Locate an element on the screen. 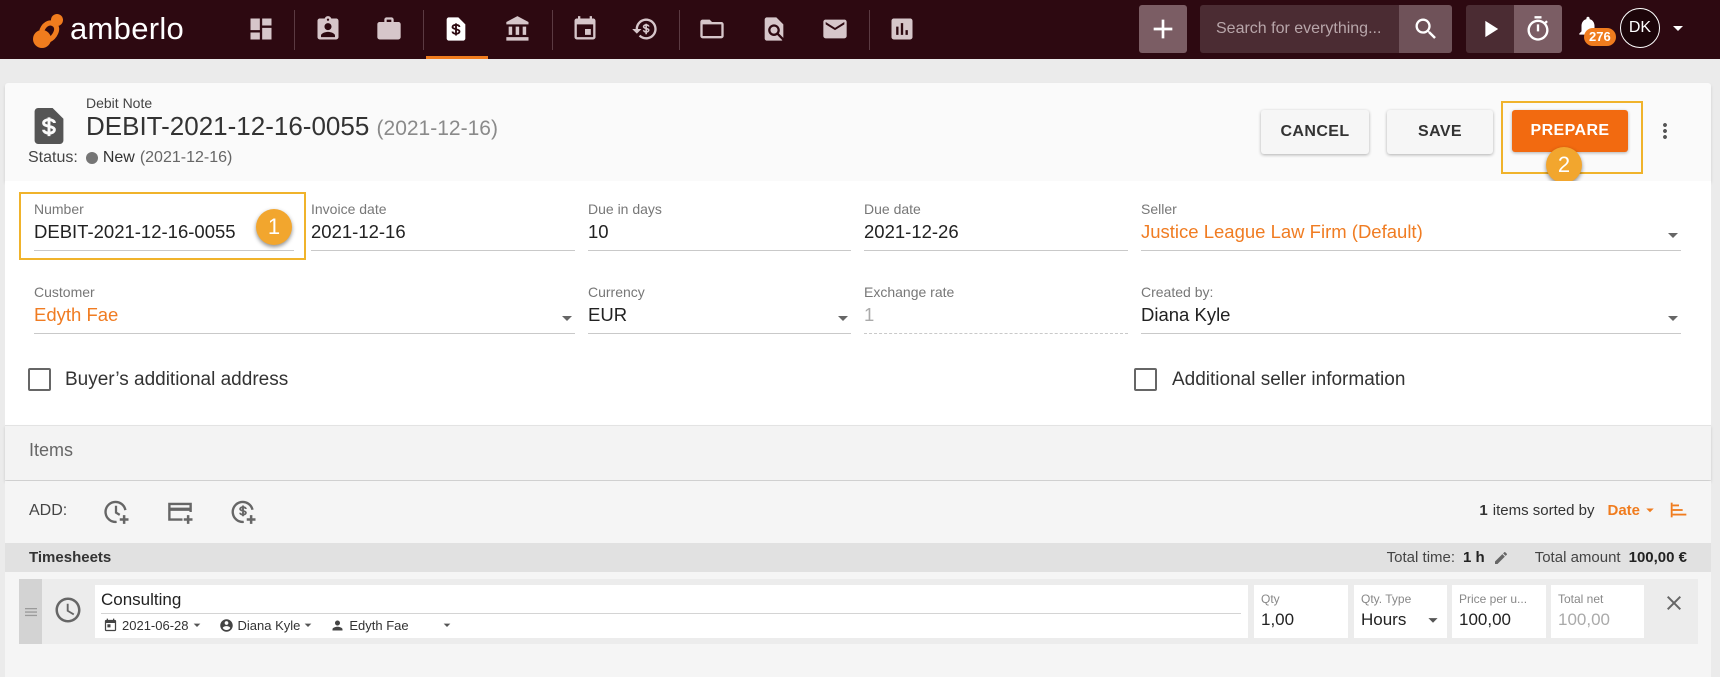 This screenshot has width=1720, height=677. field-label: Currency is located at coordinates (616, 292).